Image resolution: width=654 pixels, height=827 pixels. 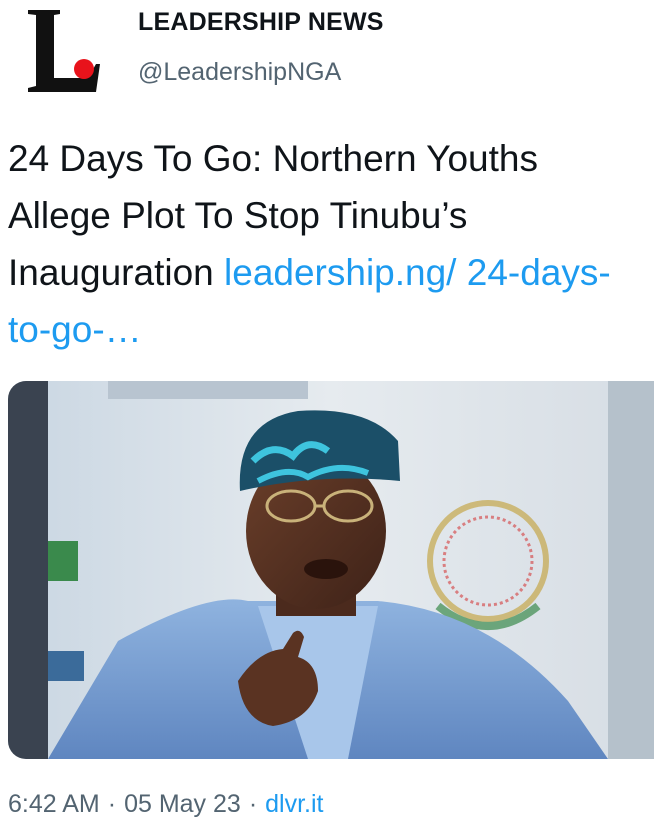 What do you see at coordinates (261, 22) in the screenshot?
I see `author-display-name: LEADERSHIP NEWS` at bounding box center [261, 22].